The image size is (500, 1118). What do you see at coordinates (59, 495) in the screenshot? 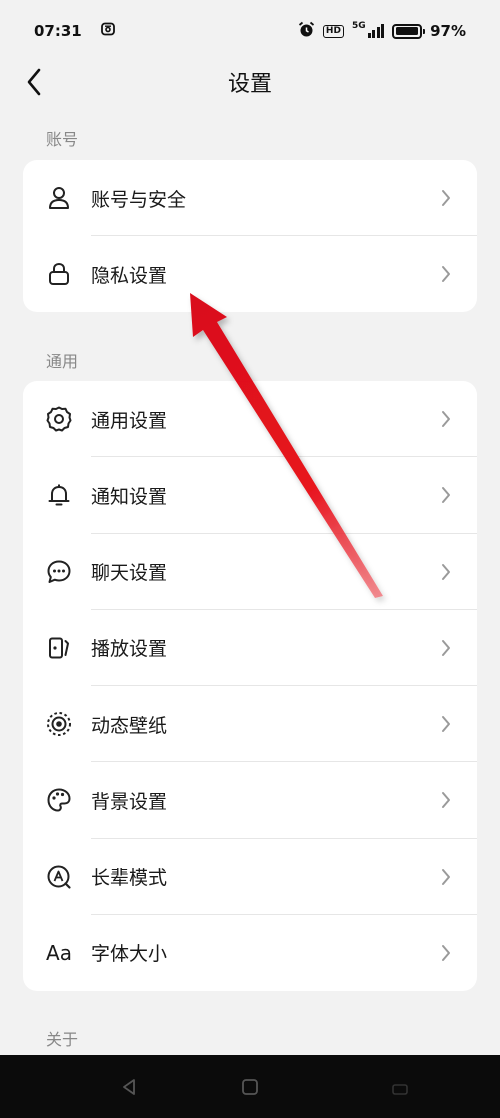
I see `bell-icon` at bounding box center [59, 495].